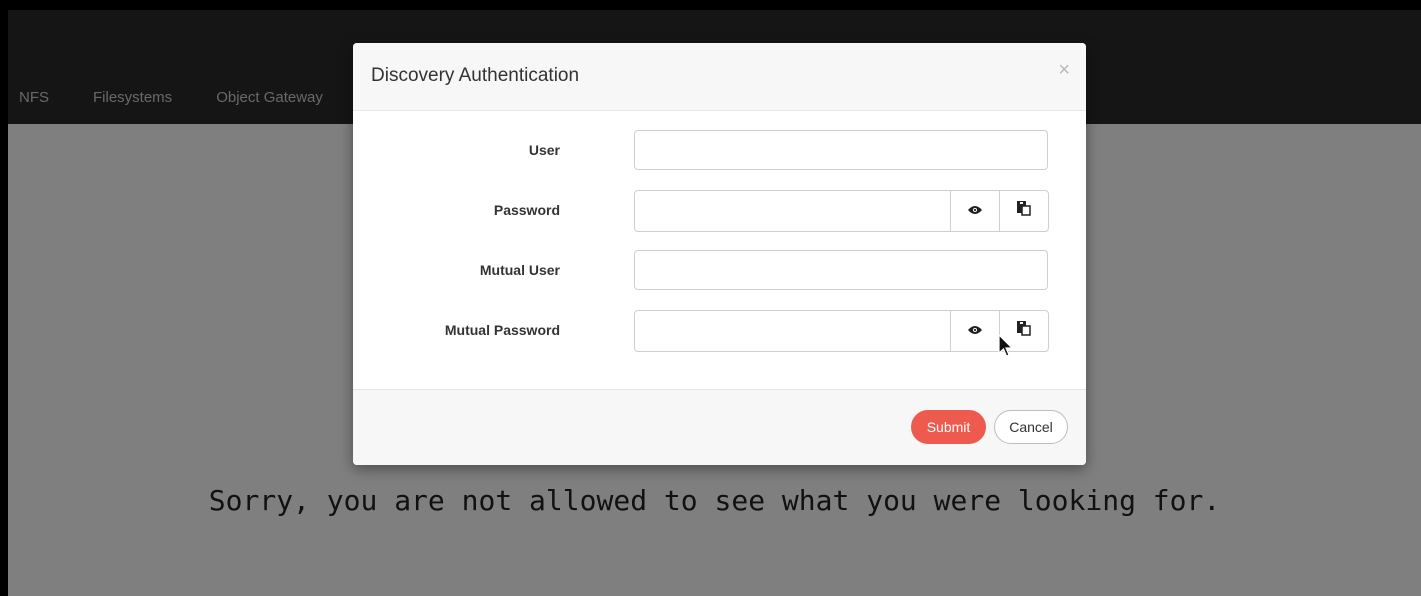 The width and height of the screenshot is (1421, 596). I want to click on cancel-button: Cancel, so click(1031, 427).